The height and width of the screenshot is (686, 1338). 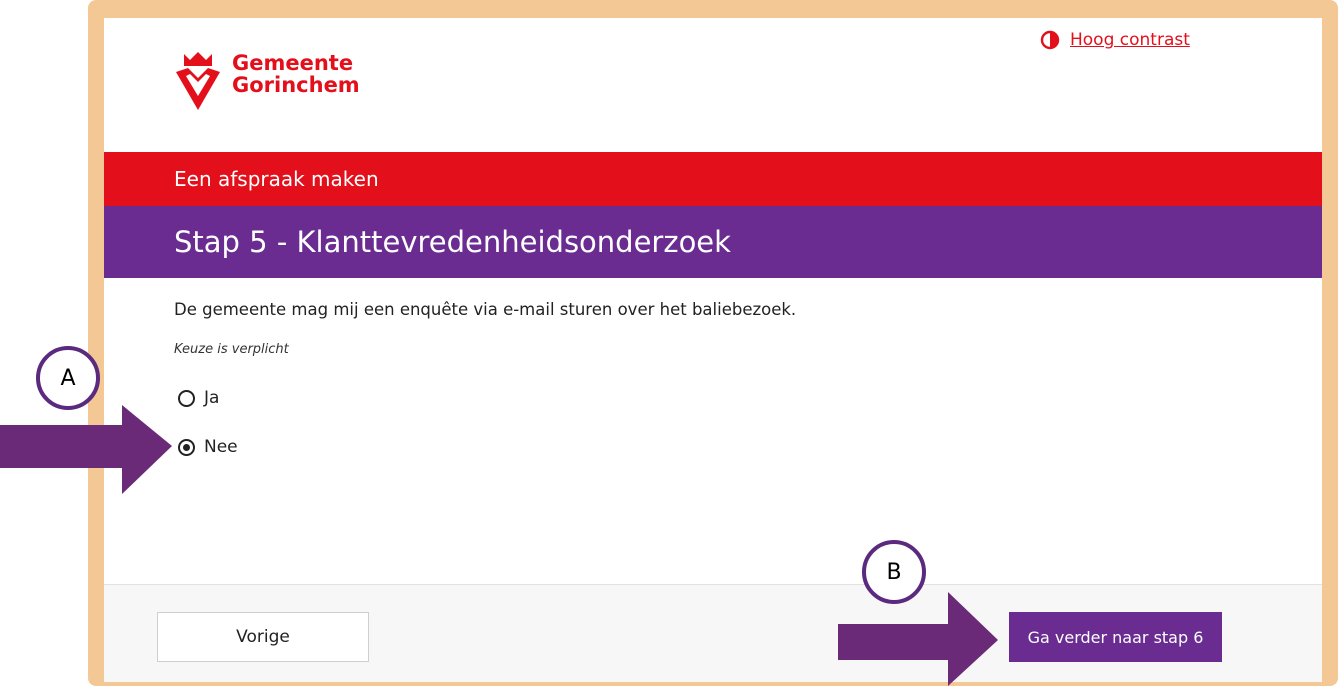 I want to click on marker-a-label: A, so click(x=68, y=378).